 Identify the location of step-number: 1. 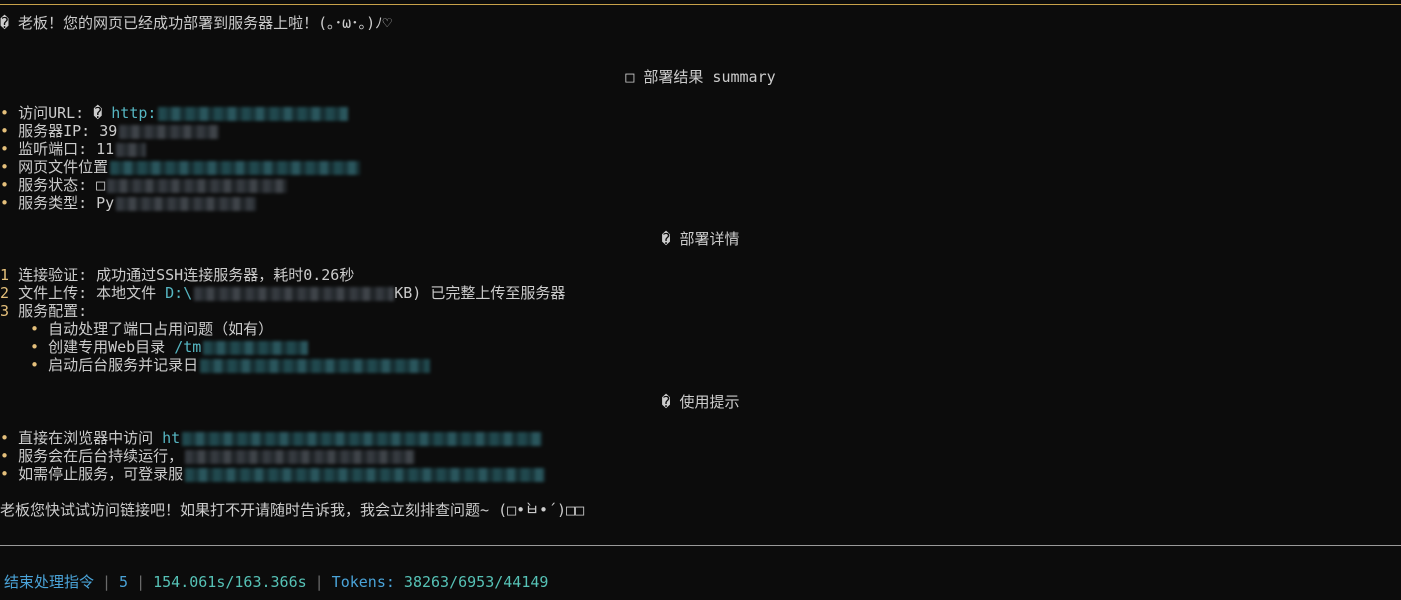
(5, 275).